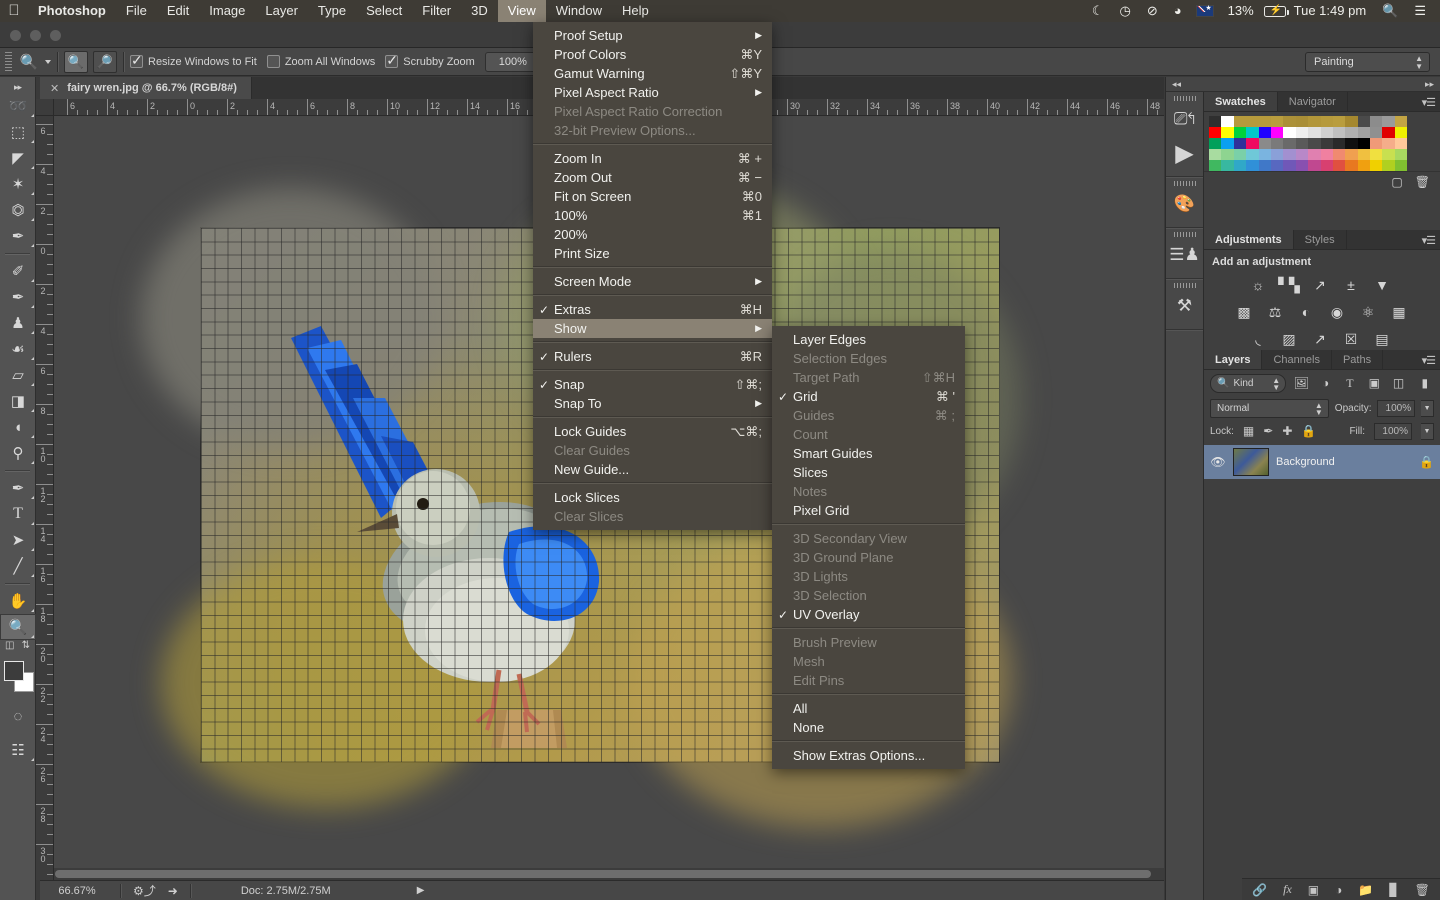  What do you see at coordinates (1184, 255) in the screenshot?
I see `clone-source-panel-icon: ☰♟` at bounding box center [1184, 255].